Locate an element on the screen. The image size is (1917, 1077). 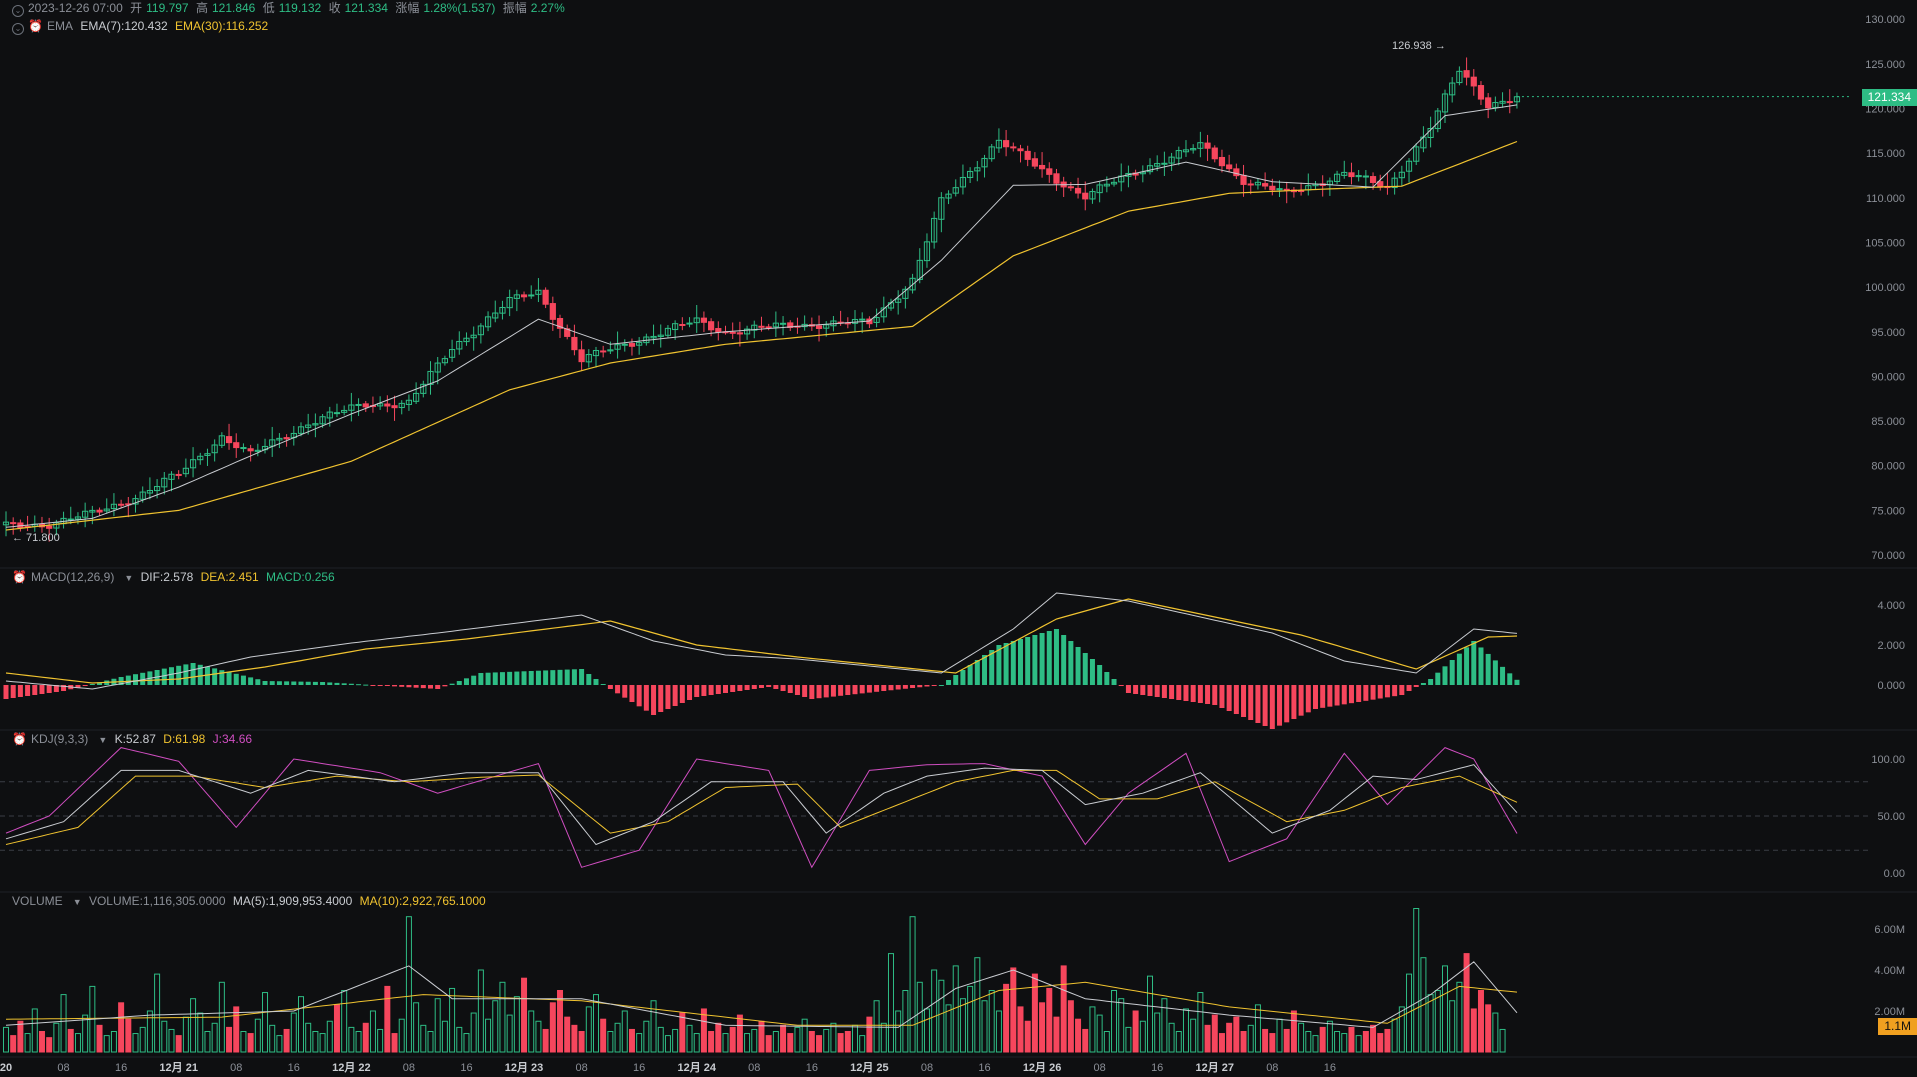
ema-name: EMA is located at coordinates (60, 26).